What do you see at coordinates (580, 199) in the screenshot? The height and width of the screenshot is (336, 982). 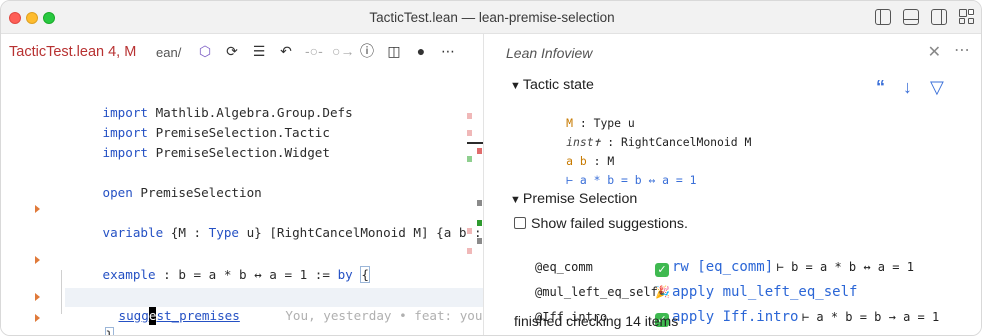 I see `premise-selection-label: Premise Selection` at bounding box center [580, 199].